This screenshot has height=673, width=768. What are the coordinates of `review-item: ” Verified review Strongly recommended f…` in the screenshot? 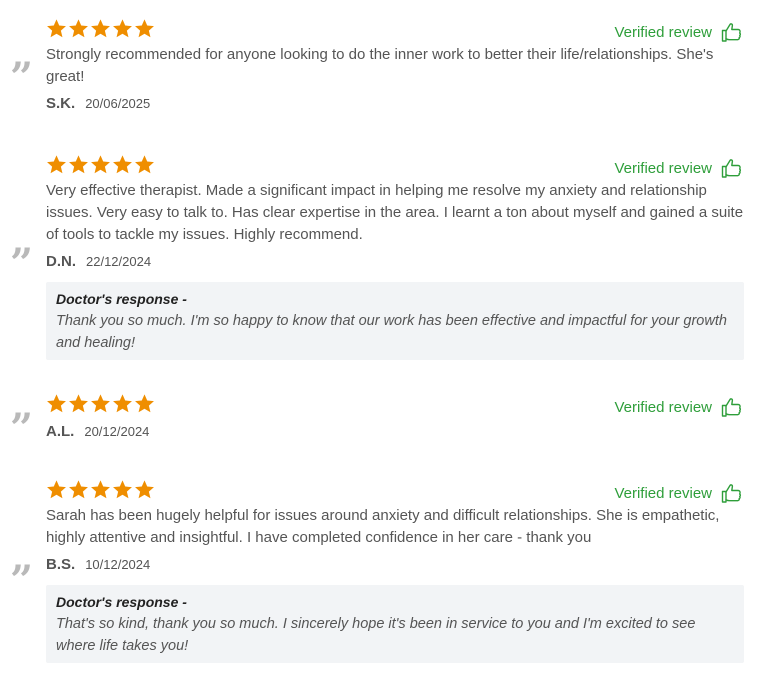 It's located at (384, 65).